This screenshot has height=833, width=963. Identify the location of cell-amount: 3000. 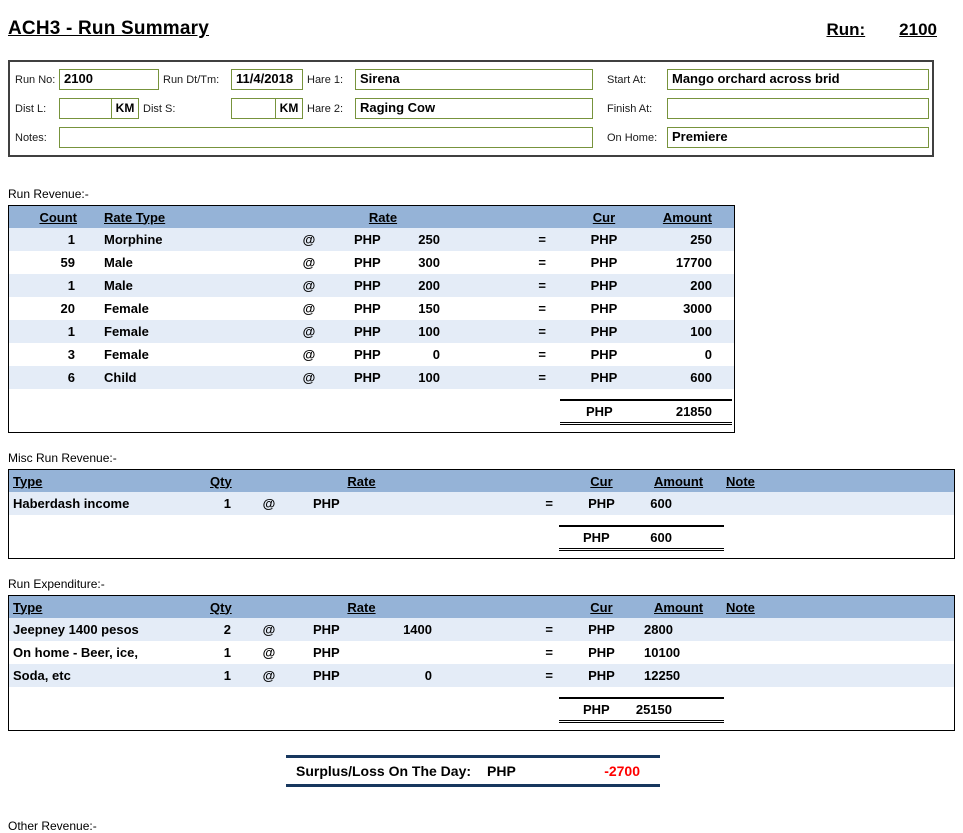
(697, 308).